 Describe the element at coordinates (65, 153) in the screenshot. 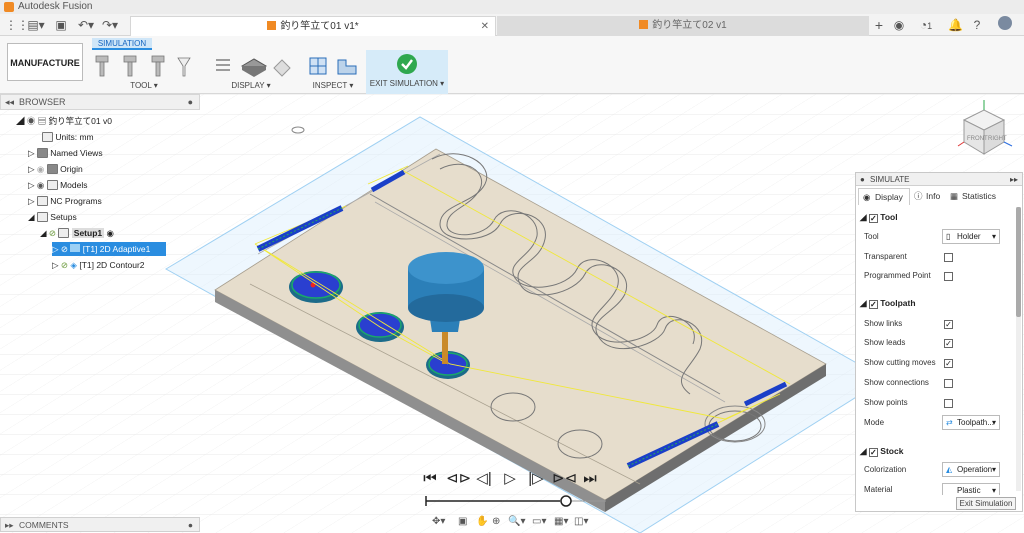

I see `browser-named-views: ▷ Named Views` at that location.